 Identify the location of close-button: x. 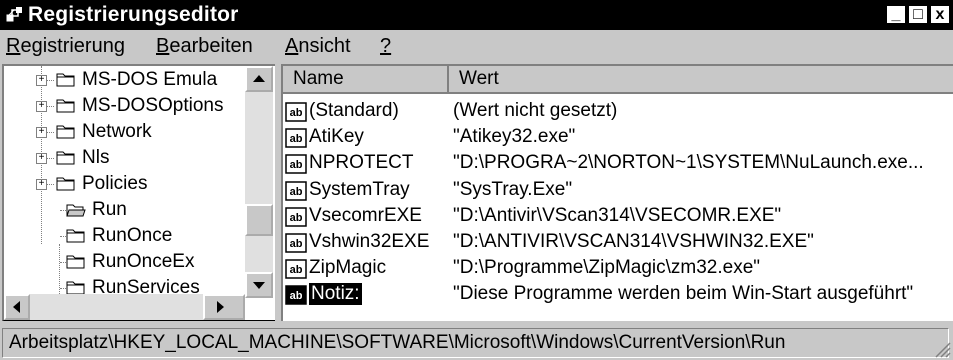
(940, 14).